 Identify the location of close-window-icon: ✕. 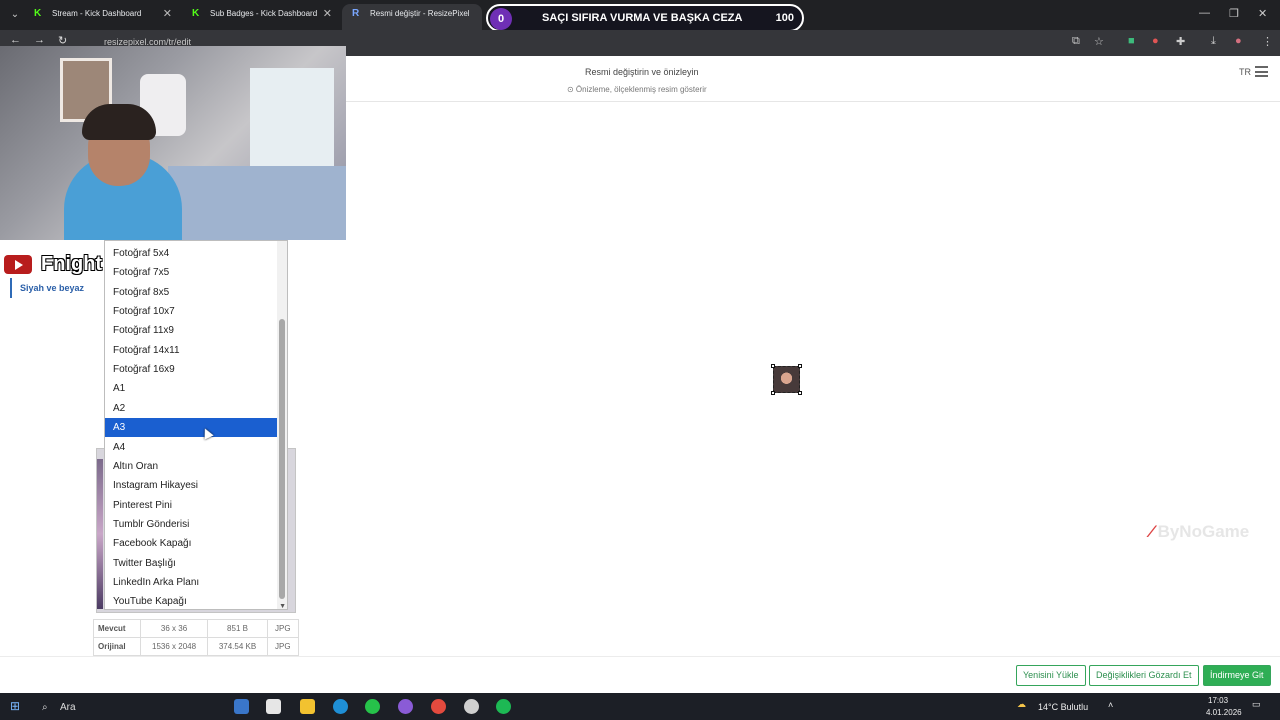
(1262, 13).